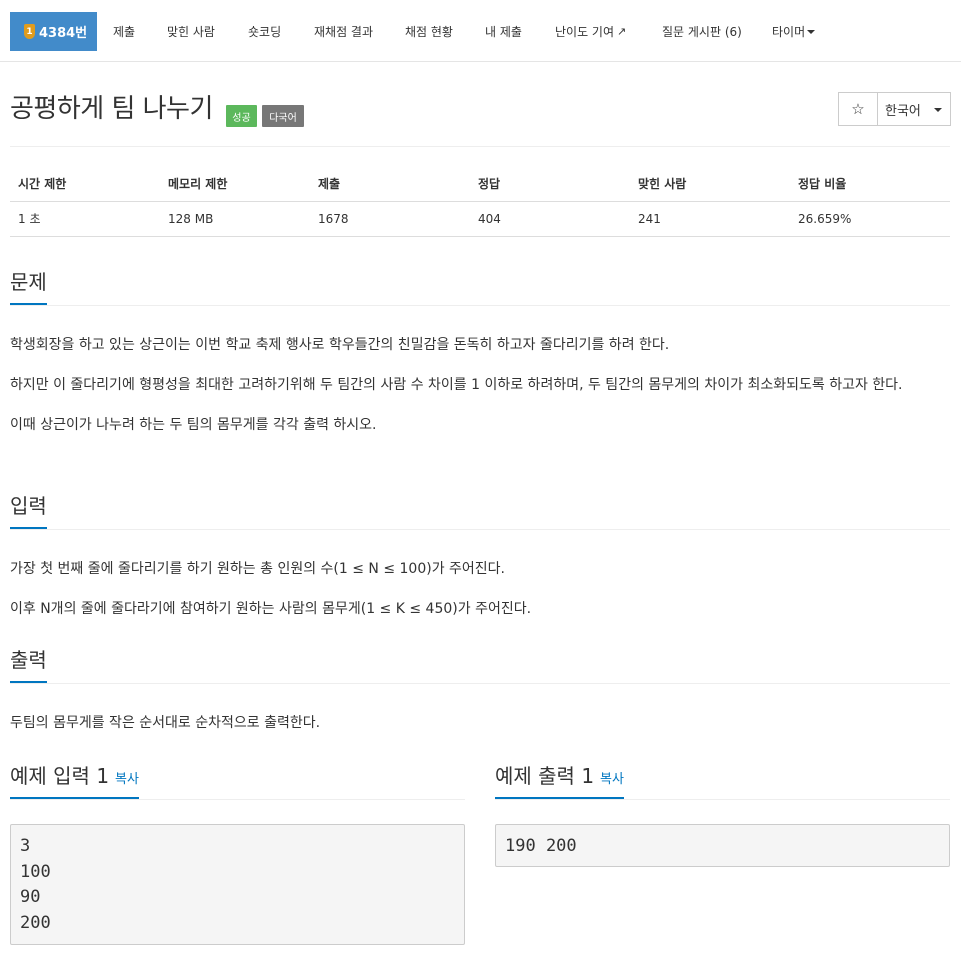 Image resolution: width=961 pixels, height=959 pixels. Describe the element at coordinates (710, 219) in the screenshot. I see `table-cell: 241` at that location.